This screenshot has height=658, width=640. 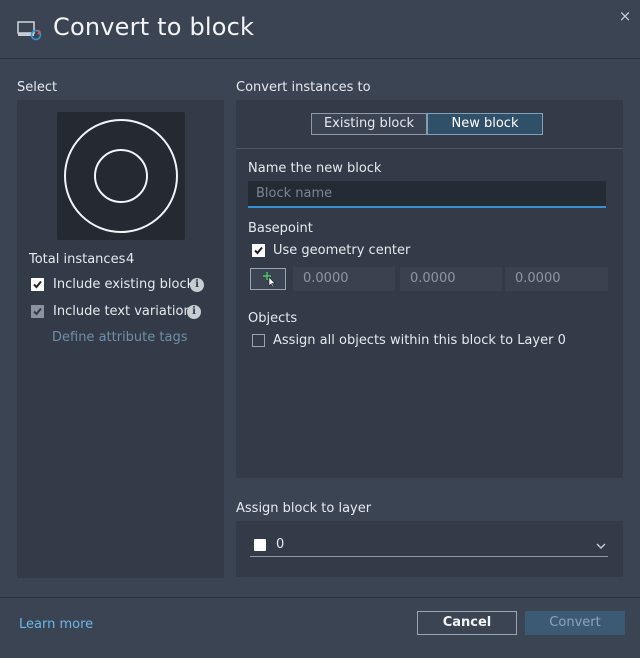 What do you see at coordinates (304, 508) in the screenshot?
I see `assign-layer-label: Assign block to layer` at bounding box center [304, 508].